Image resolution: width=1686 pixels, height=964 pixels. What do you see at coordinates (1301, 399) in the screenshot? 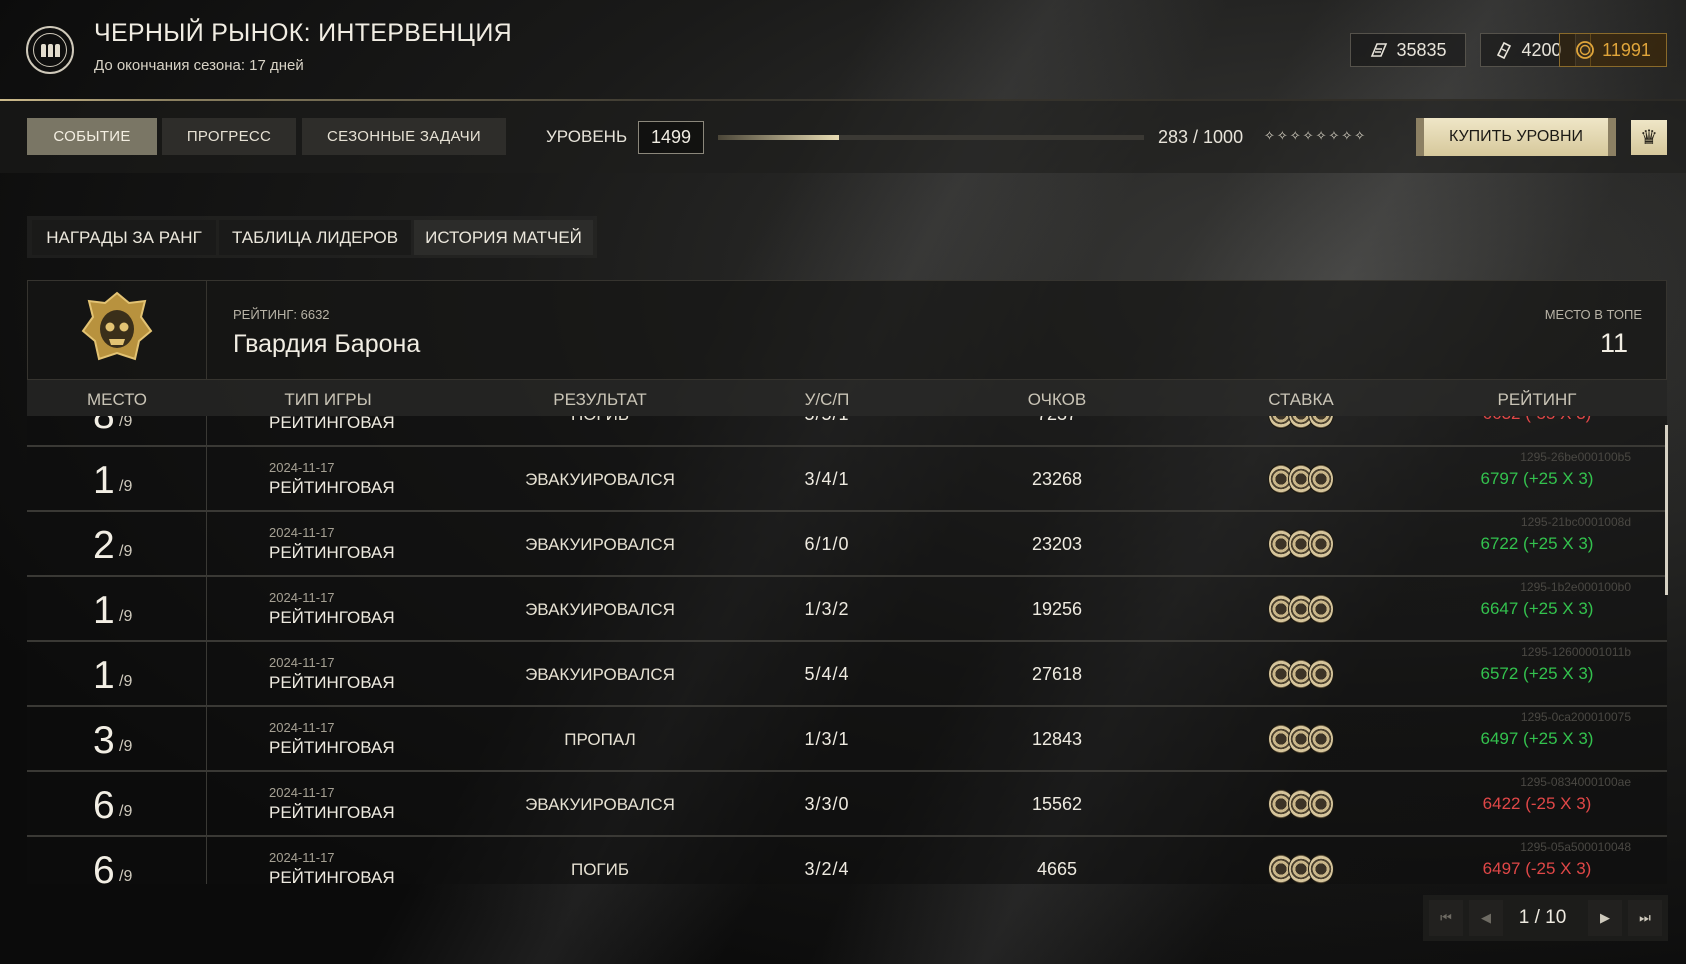
I see `col-stake: СТАВКА` at bounding box center [1301, 399].